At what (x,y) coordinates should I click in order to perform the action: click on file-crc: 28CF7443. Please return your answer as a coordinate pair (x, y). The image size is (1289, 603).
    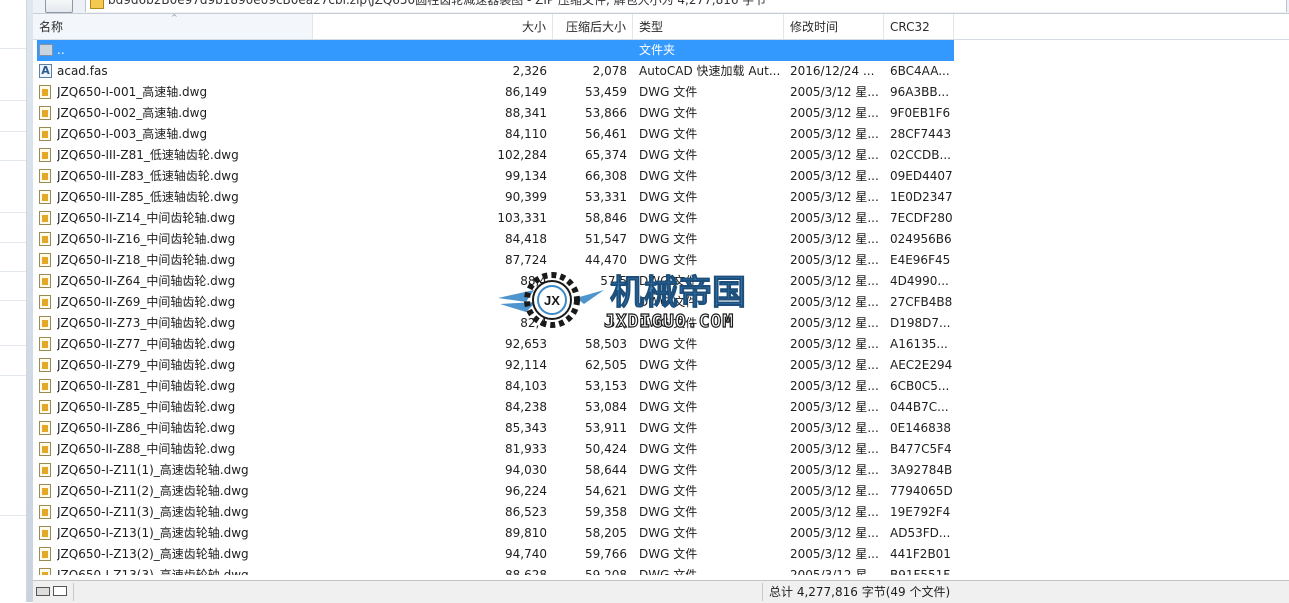
    Looking at the image, I should click on (921, 134).